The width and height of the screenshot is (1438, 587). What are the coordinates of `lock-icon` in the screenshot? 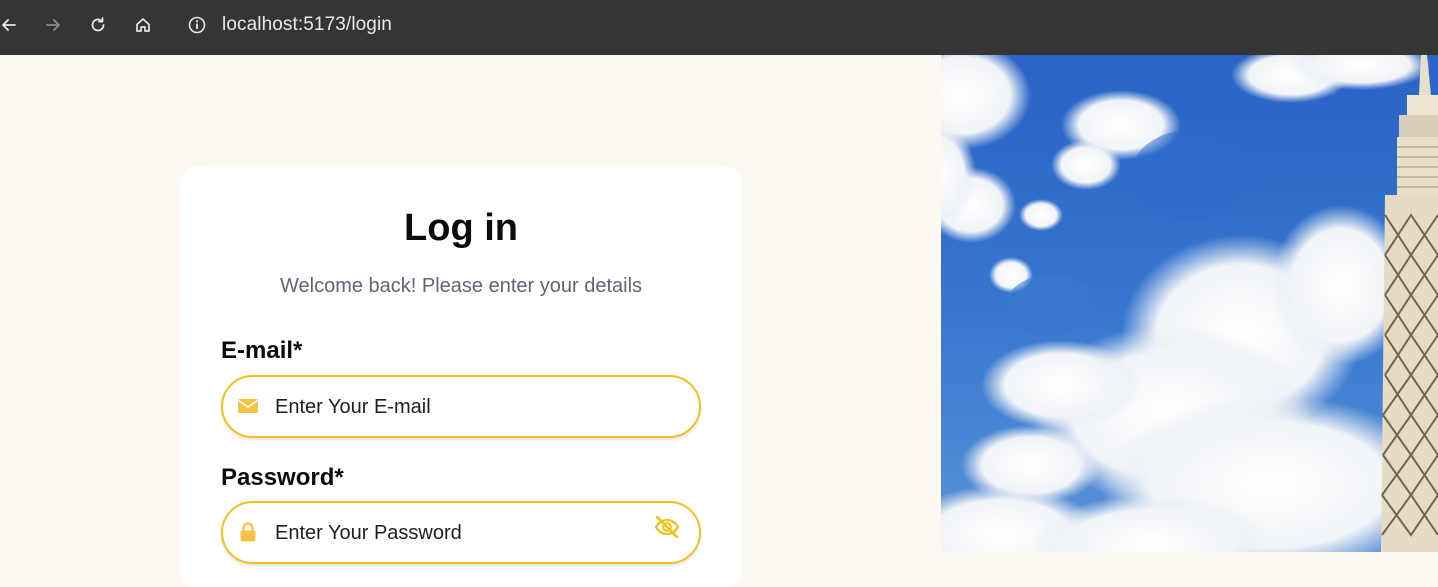 It's located at (248, 532).